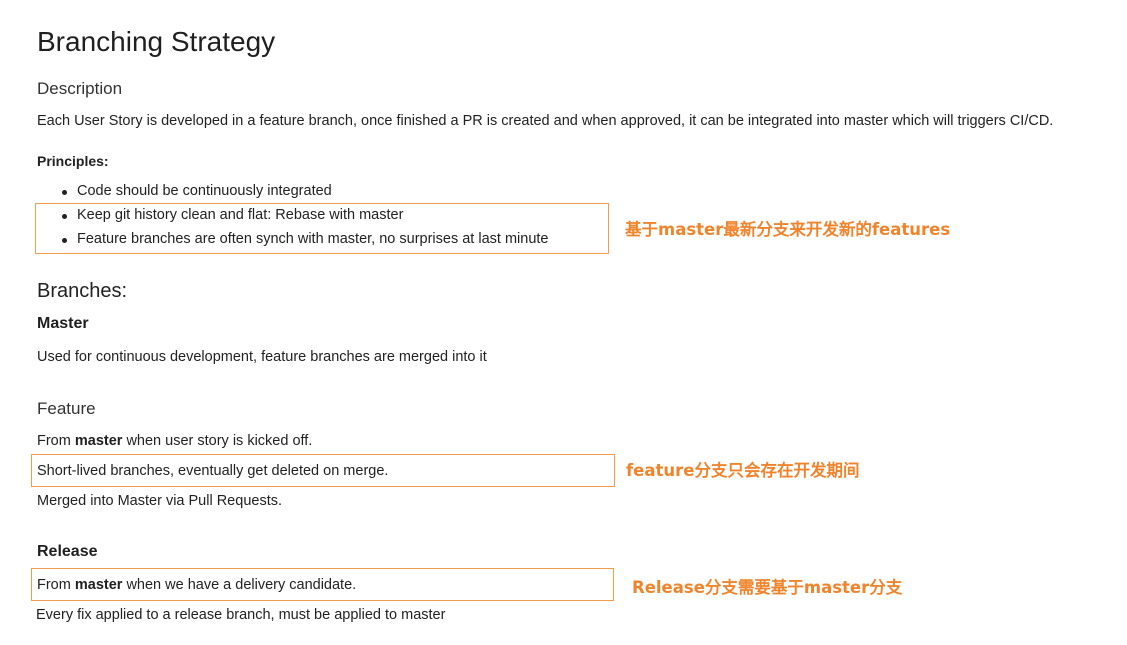 The image size is (1127, 645). I want to click on principles-label: Principles:, so click(73, 161).